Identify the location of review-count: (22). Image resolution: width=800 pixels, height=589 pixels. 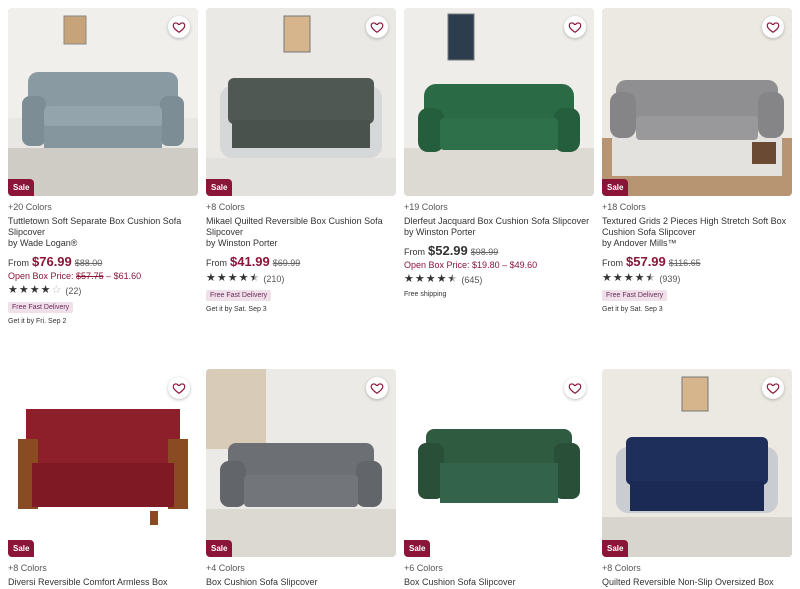
(73, 290).